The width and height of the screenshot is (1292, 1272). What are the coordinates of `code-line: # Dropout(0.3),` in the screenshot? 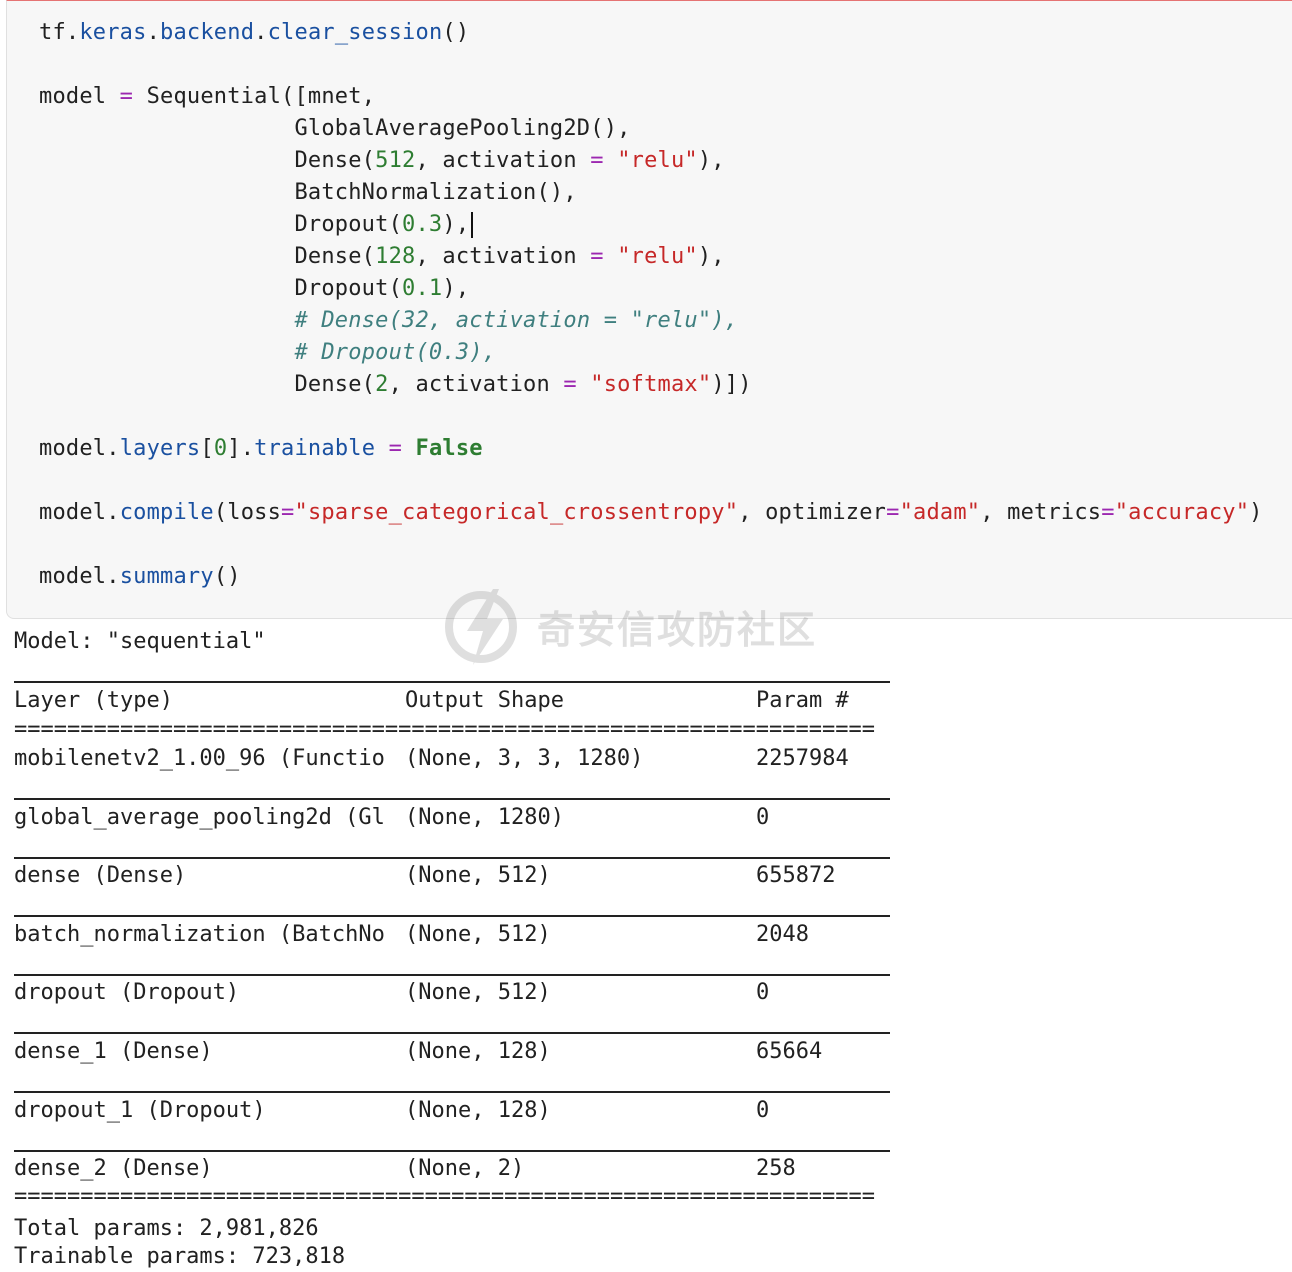 It's located at (267, 353).